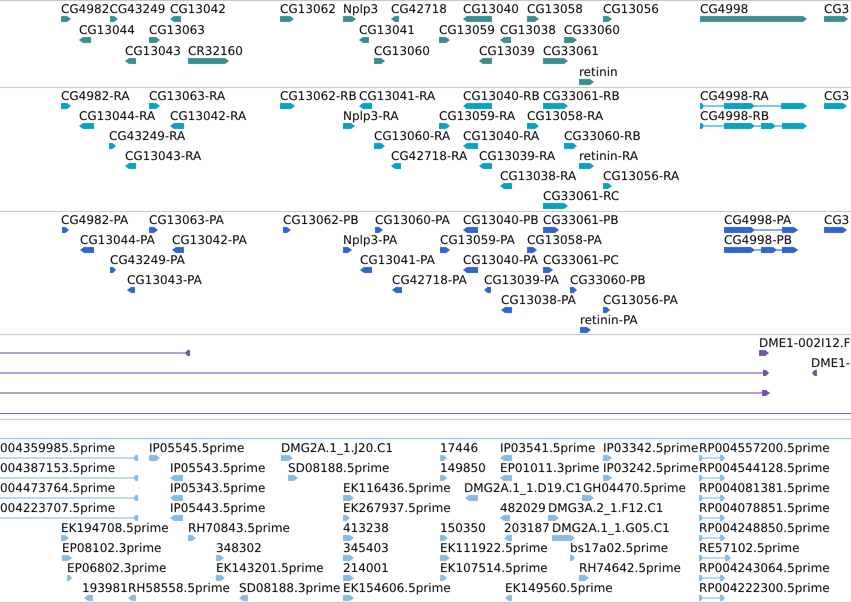 This screenshot has height=603, width=851. I want to click on feature-label: 214001, so click(366, 568).